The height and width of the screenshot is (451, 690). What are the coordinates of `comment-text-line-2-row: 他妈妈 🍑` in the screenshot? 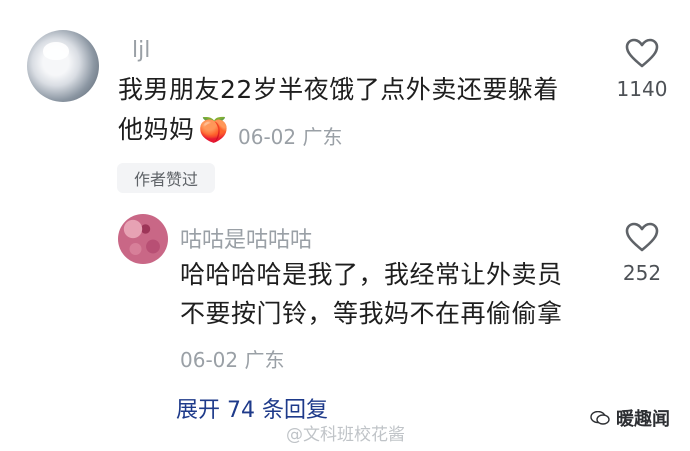 It's located at (173, 130).